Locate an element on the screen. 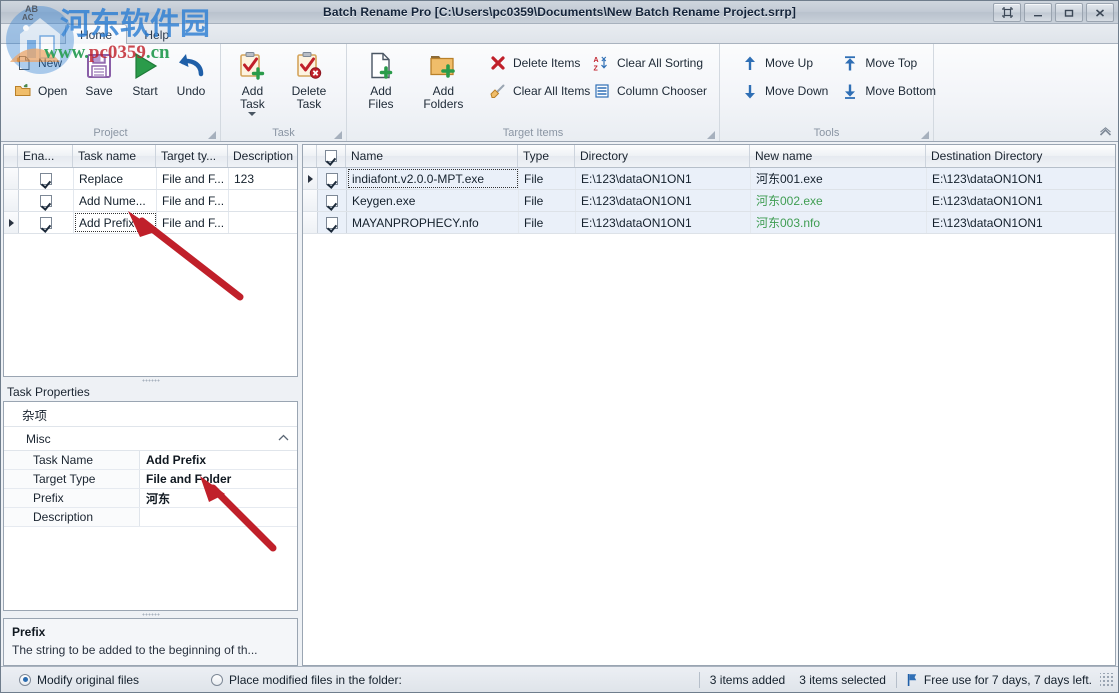 This screenshot has height=693, width=1119. project-dialog-launcher-icon is located at coordinates (212, 135).